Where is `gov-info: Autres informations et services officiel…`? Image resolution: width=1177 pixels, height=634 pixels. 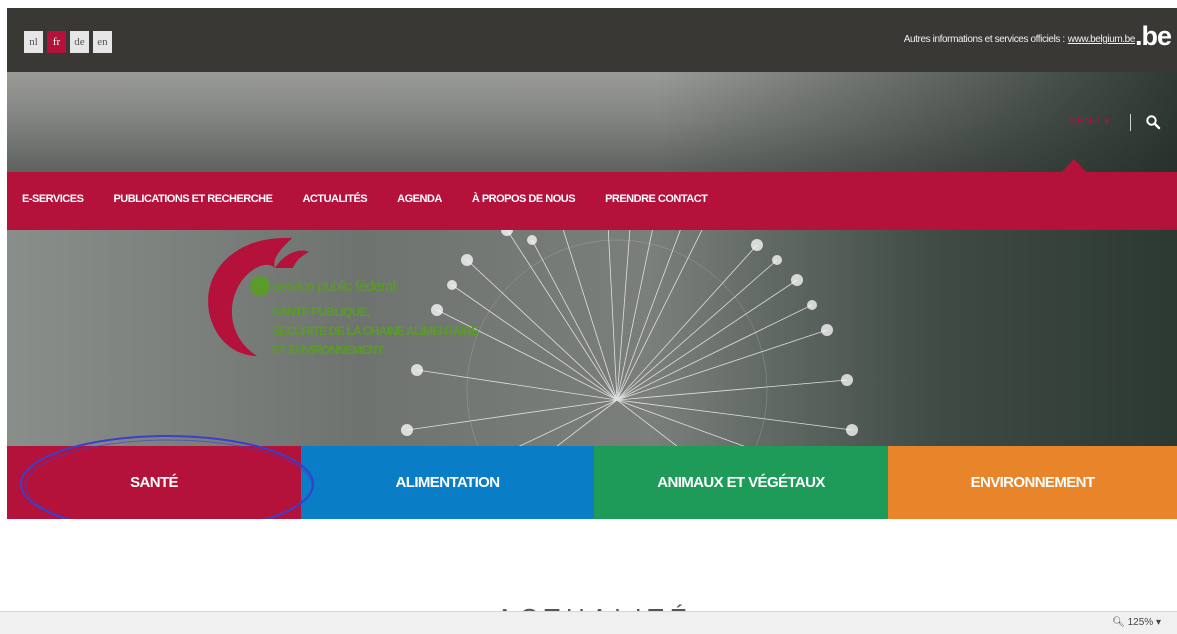
gov-info: Autres informations et services officiel… is located at coordinates (1019, 39).